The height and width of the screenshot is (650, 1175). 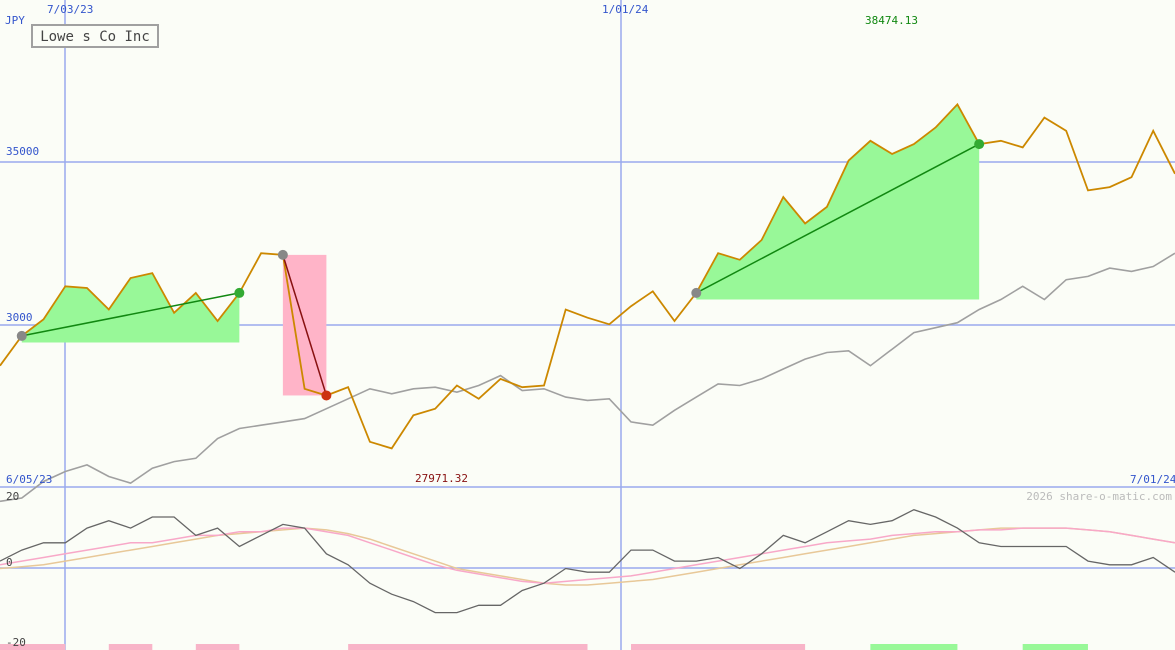 I want to click on oscillator-line-pink, so click(x=587, y=555).